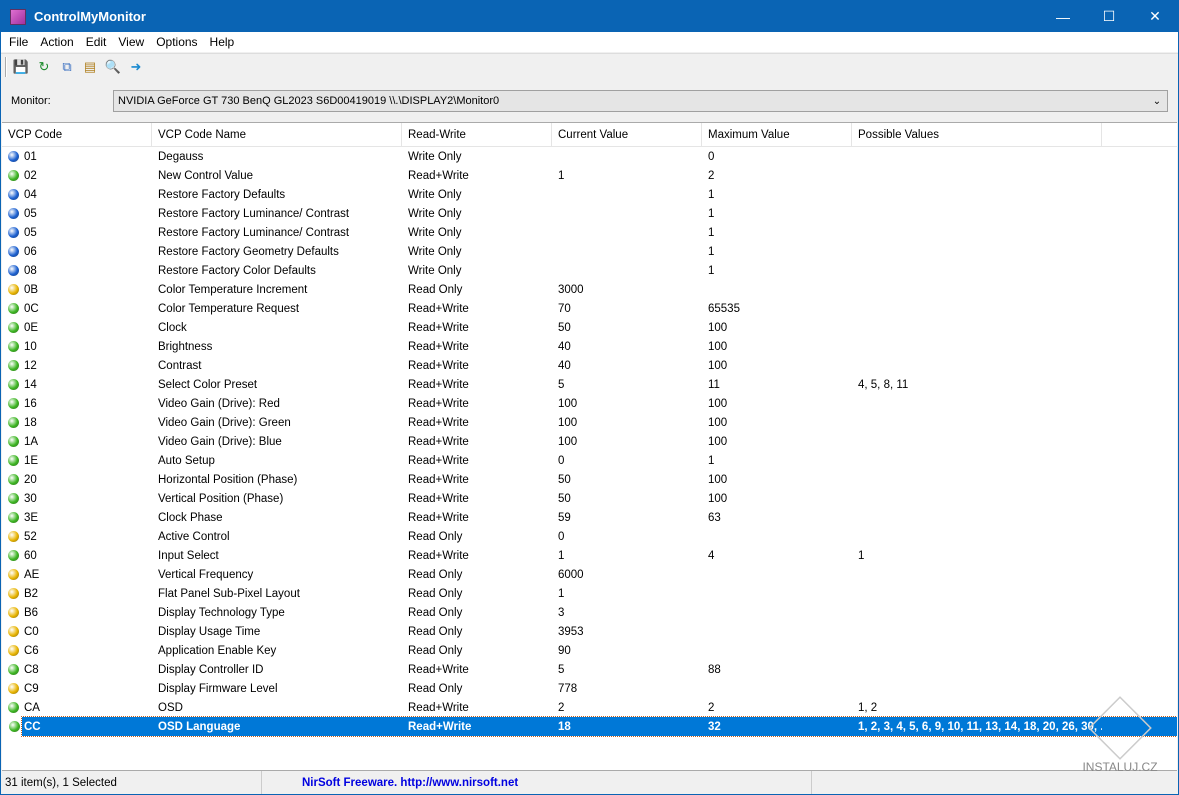 The image size is (1179, 795). Describe the element at coordinates (711, 270) in the screenshot. I see `cell-maximum-value: 1` at that location.